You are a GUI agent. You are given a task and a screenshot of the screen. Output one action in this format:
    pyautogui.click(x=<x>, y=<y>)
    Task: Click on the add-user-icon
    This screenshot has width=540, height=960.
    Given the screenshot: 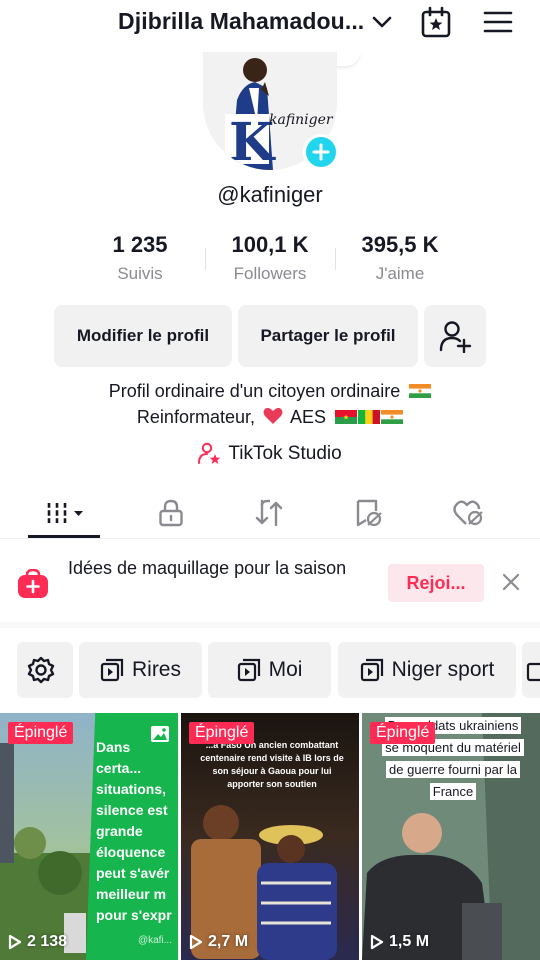 What is the action you would take?
    pyautogui.click(x=455, y=337)
    